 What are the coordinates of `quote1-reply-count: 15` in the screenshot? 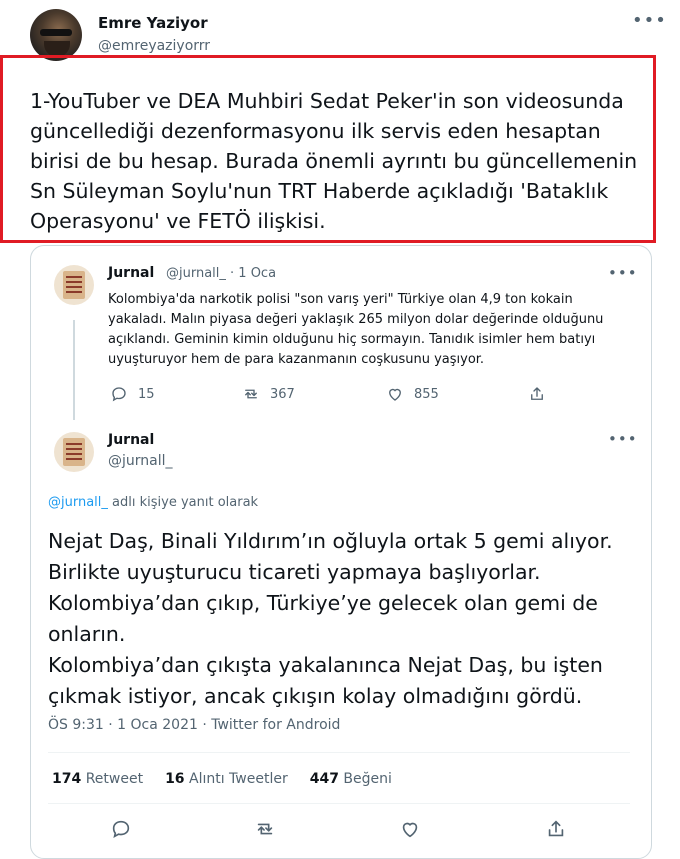 It's located at (146, 394).